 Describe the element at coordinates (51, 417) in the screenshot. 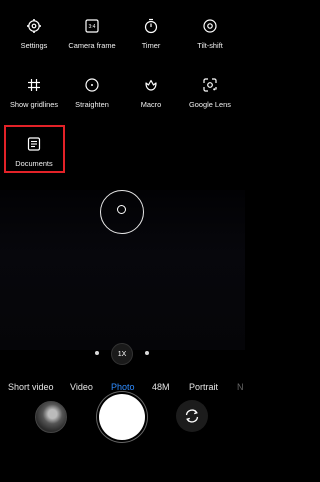

I see `gallery-thumbnail` at that location.